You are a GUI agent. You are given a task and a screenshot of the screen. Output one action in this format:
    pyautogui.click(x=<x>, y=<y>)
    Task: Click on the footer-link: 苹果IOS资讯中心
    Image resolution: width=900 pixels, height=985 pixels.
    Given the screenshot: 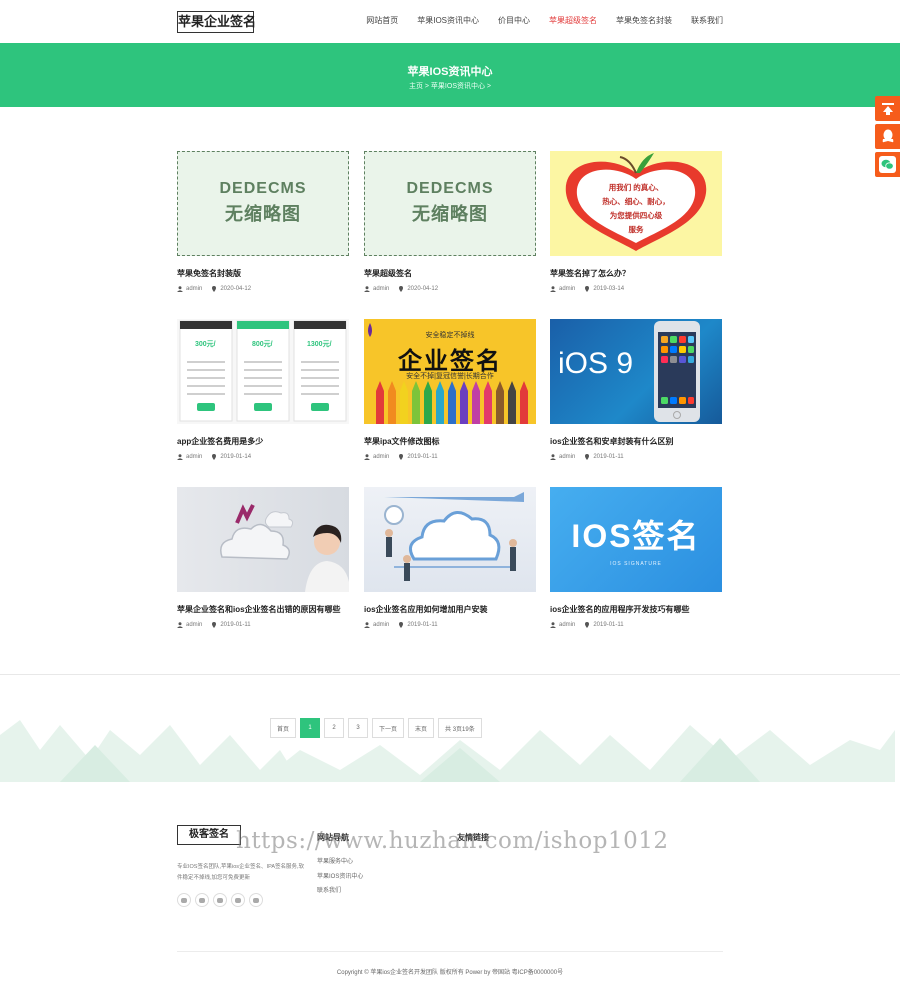 What is the action you would take?
    pyautogui.click(x=340, y=877)
    